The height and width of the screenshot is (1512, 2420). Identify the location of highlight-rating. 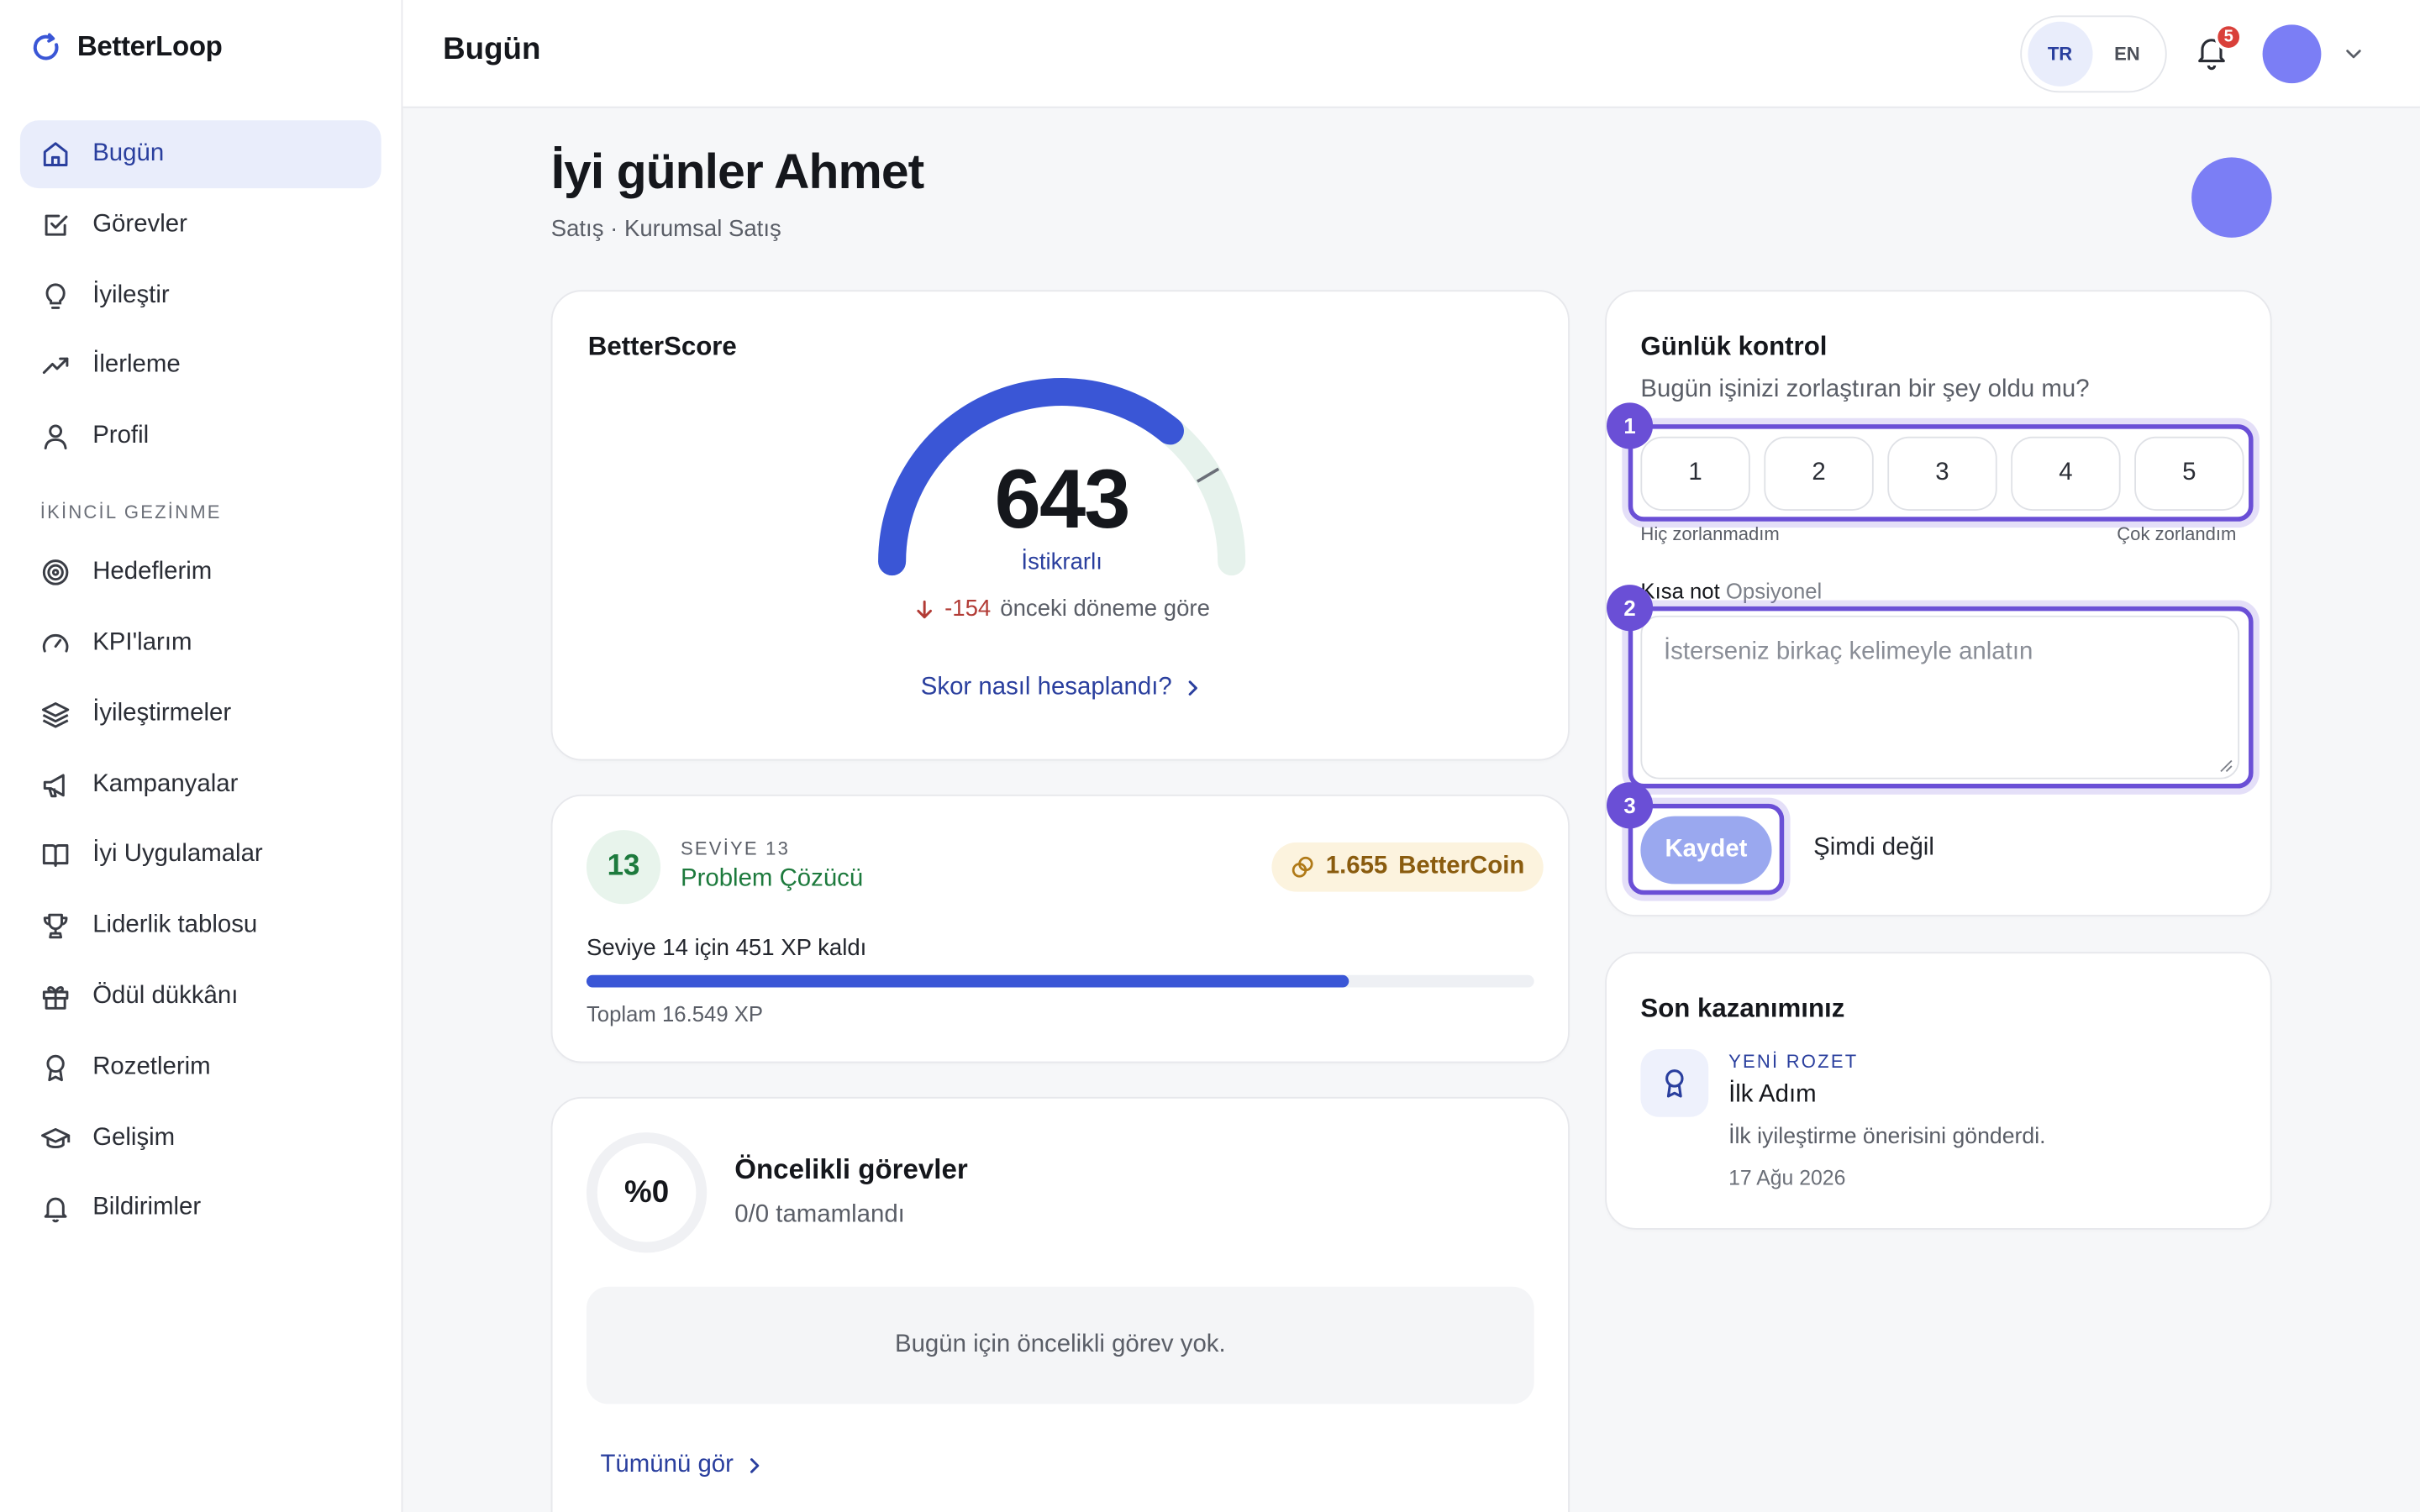
(1941, 473).